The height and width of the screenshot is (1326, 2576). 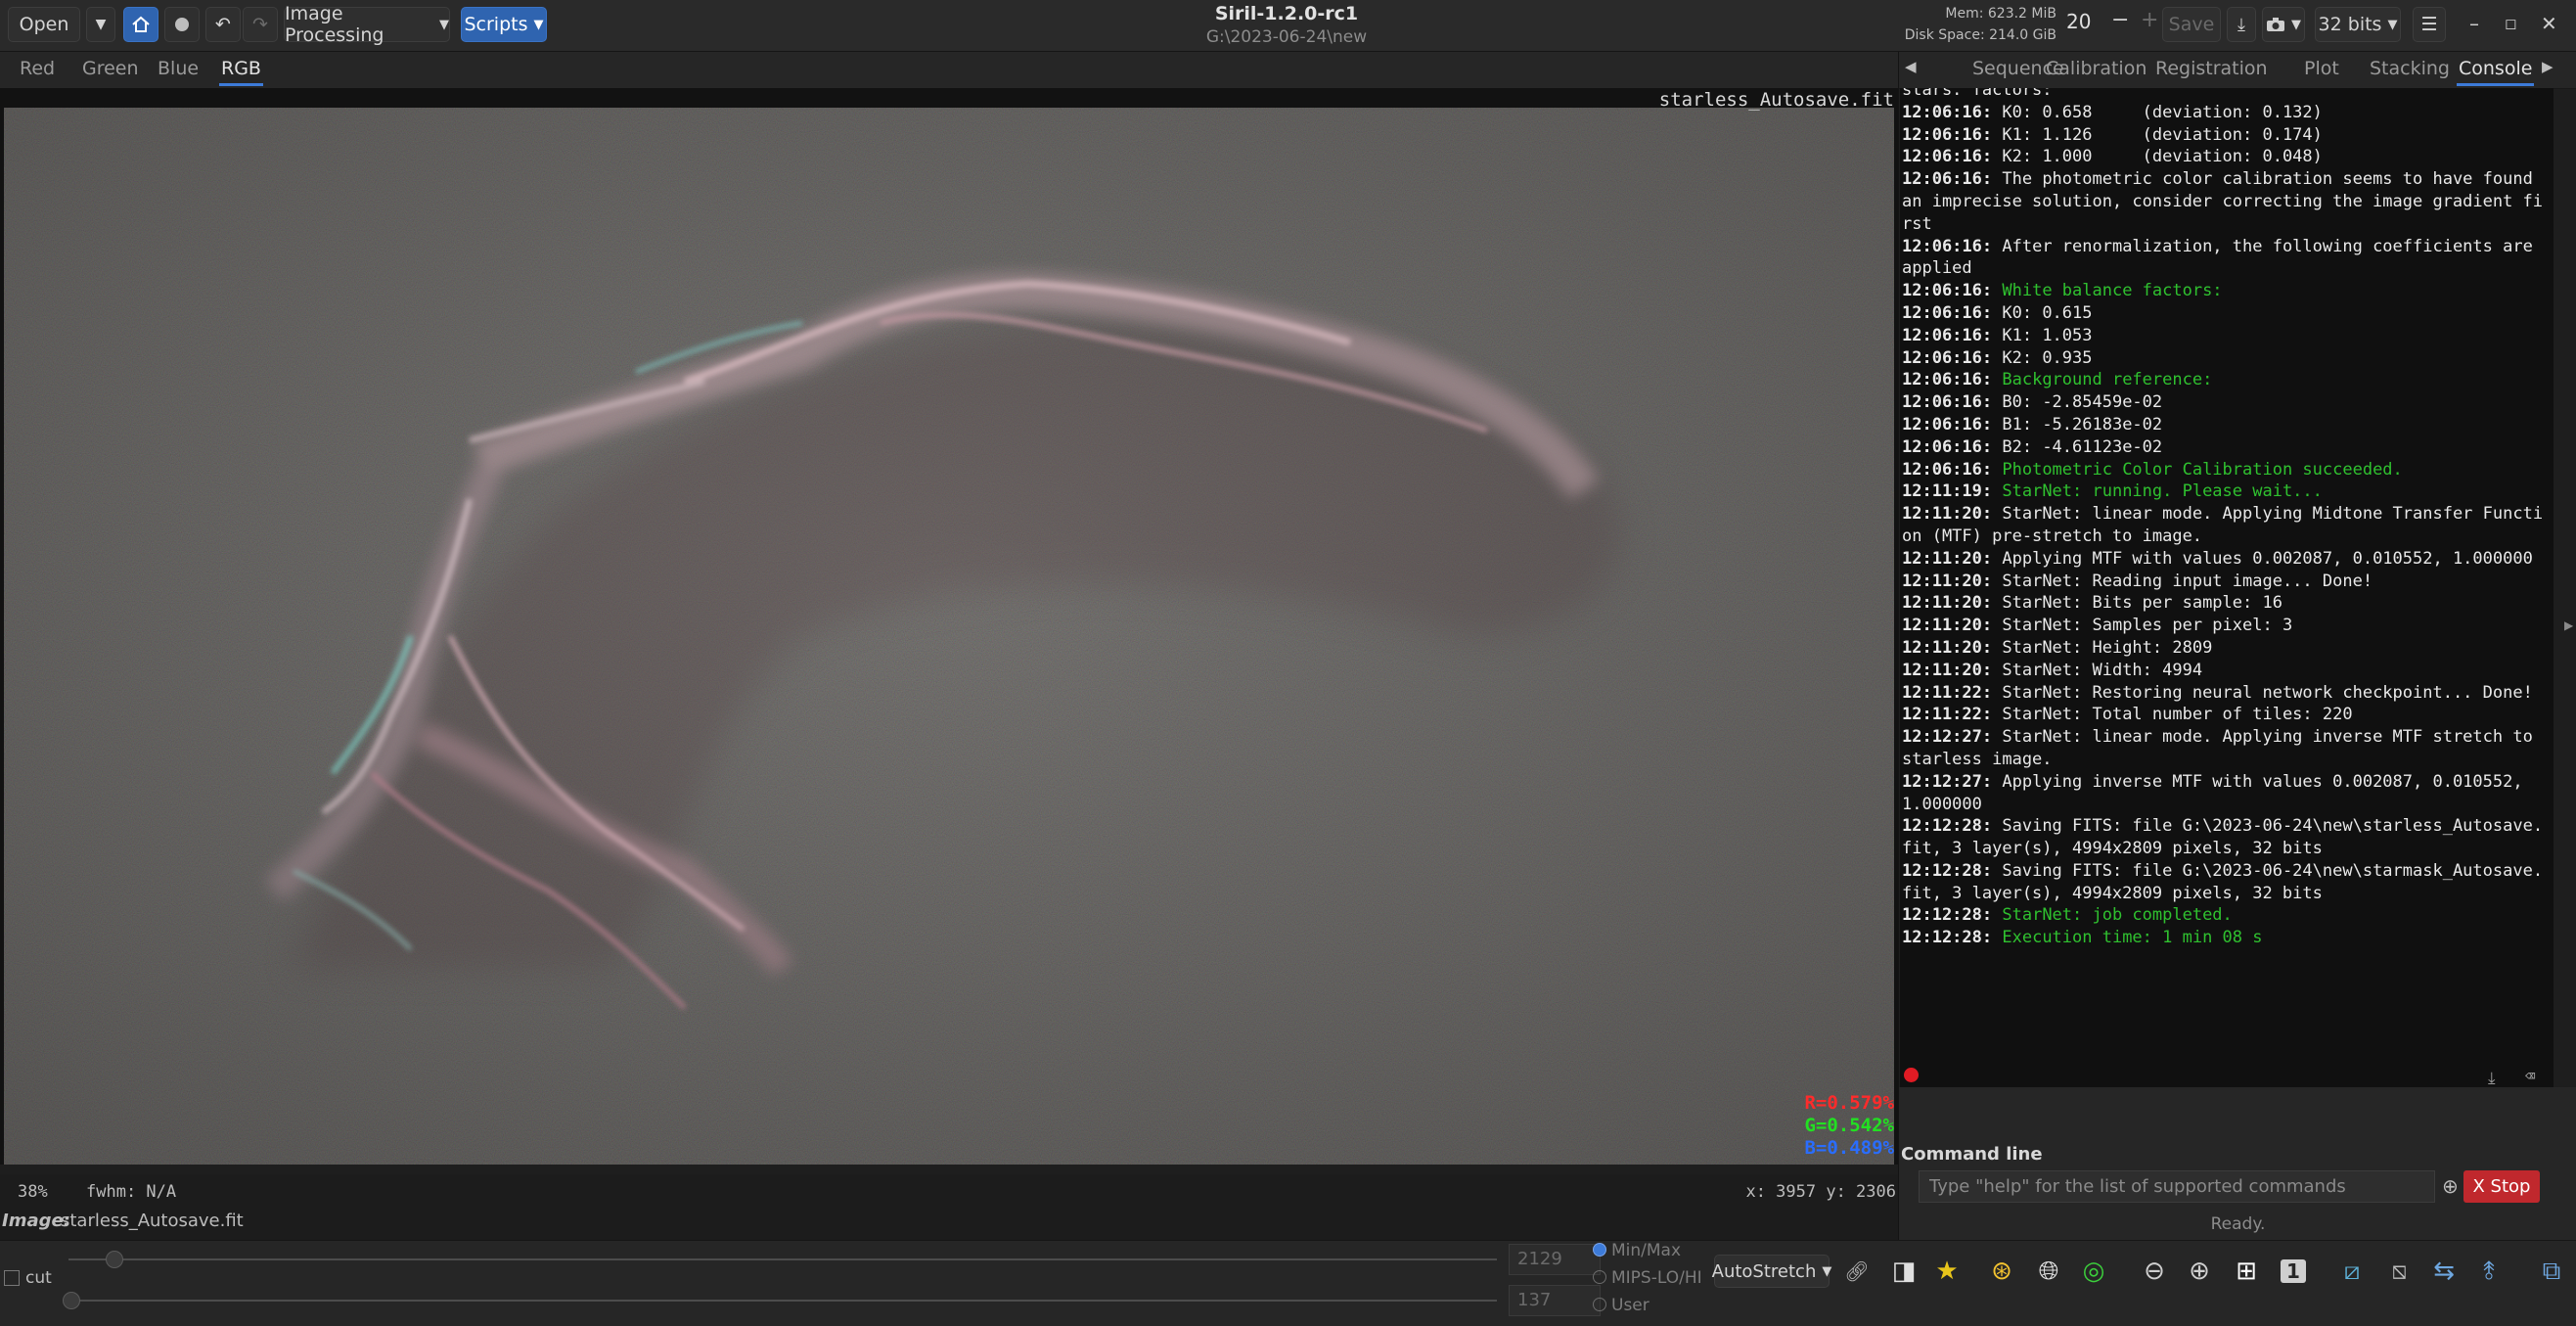 I want to click on main-menu-button: ☰, so click(x=2429, y=24).